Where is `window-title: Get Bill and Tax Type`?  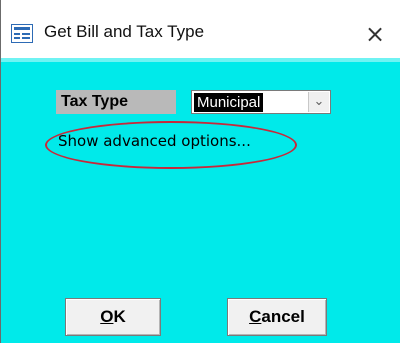
window-title: Get Bill and Tax Type is located at coordinates (124, 31).